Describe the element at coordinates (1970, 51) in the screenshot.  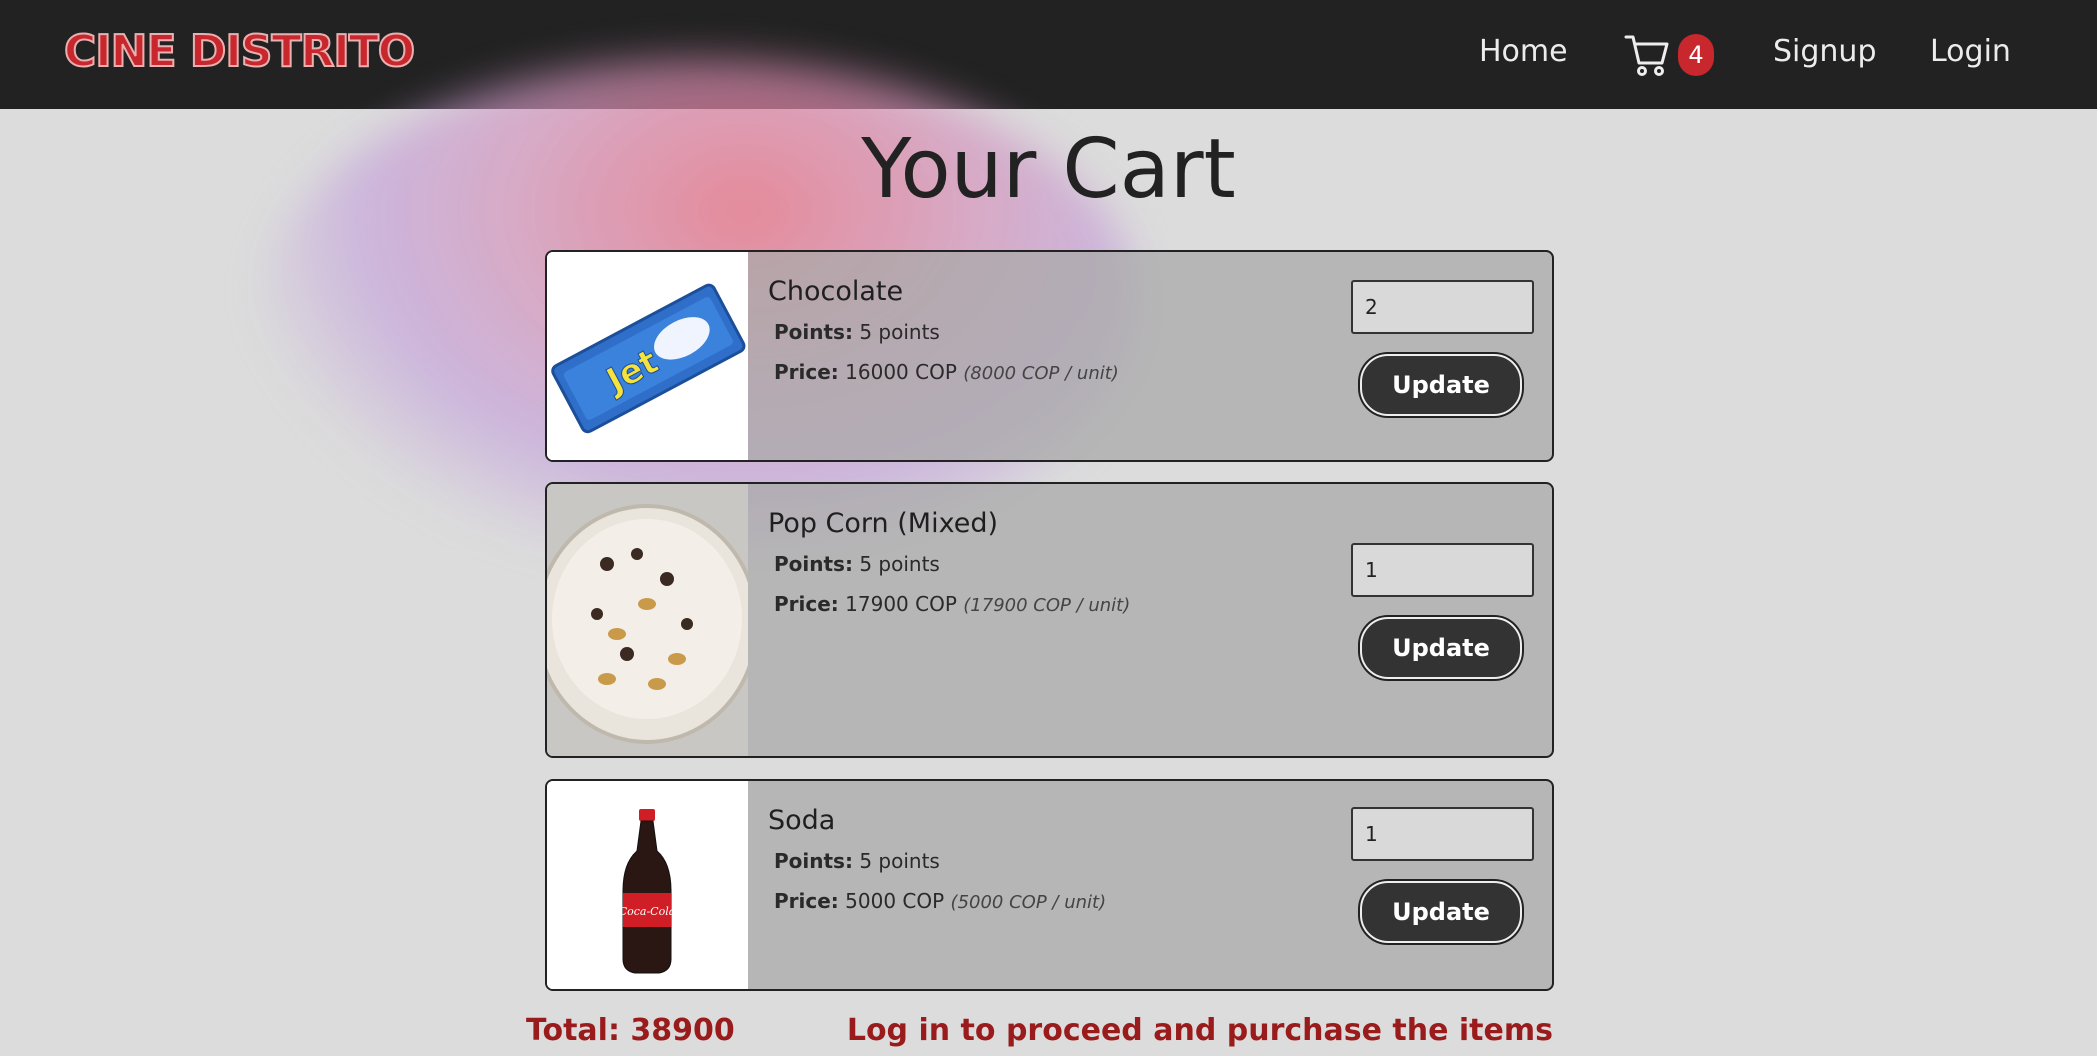
I see `nav-login-link: Login` at that location.